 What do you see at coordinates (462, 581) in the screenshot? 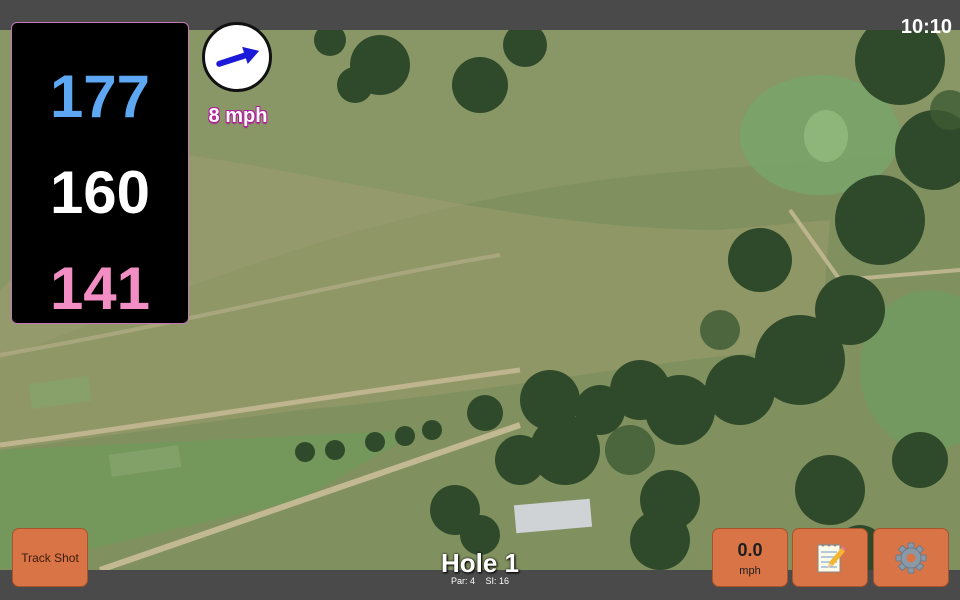
I see `hole-par: Par: 4` at bounding box center [462, 581].